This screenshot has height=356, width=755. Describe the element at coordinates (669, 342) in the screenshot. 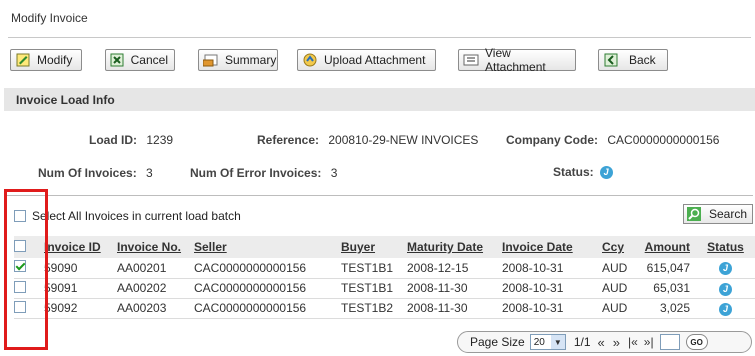

I see `page-number-input` at that location.